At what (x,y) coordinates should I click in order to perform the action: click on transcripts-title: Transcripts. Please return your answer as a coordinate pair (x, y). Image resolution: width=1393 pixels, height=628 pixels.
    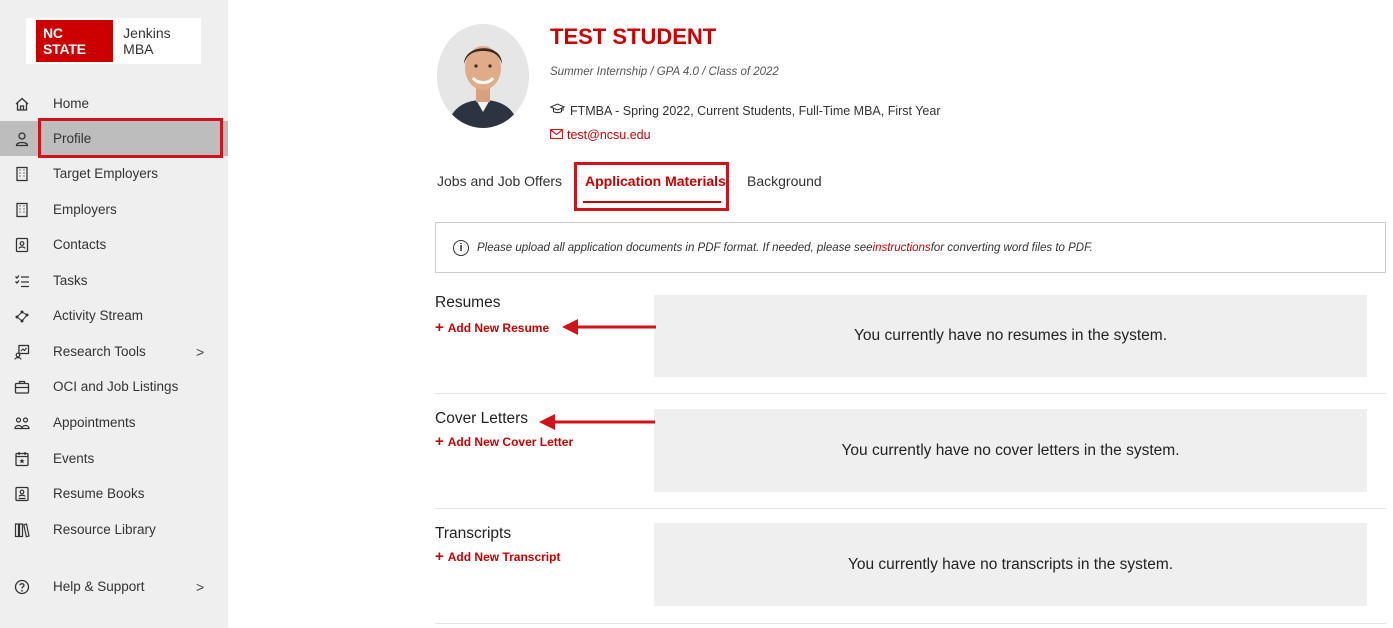
    Looking at the image, I should click on (473, 533).